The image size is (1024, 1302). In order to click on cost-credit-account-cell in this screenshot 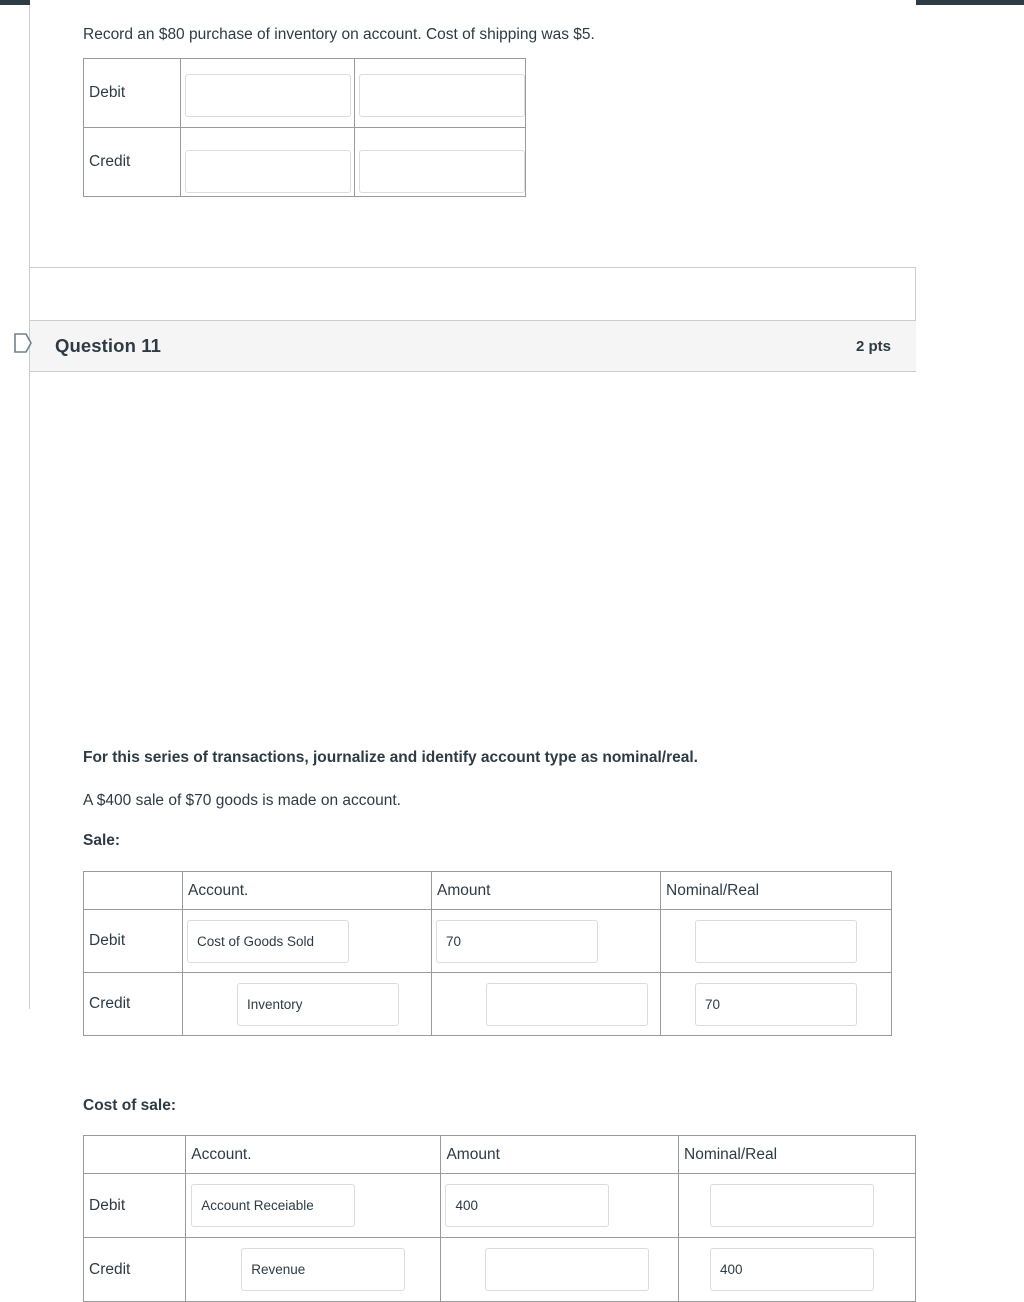, I will do `click(313, 1269)`.